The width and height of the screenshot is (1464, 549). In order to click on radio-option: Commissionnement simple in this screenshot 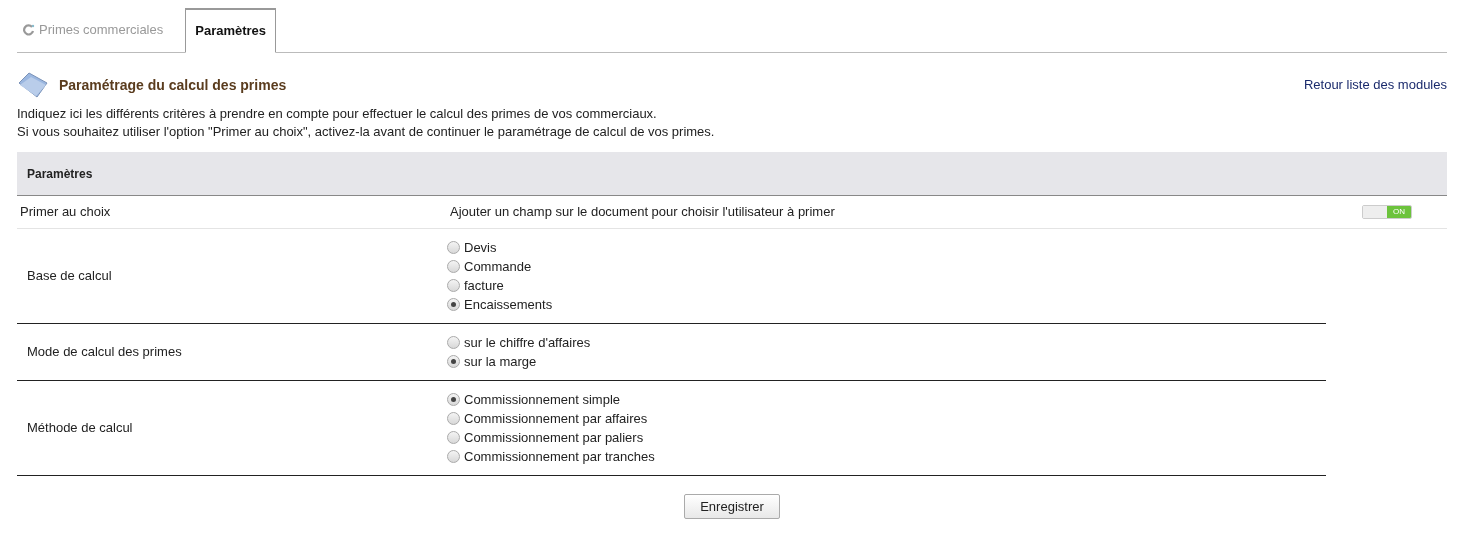, I will do `click(551, 399)`.